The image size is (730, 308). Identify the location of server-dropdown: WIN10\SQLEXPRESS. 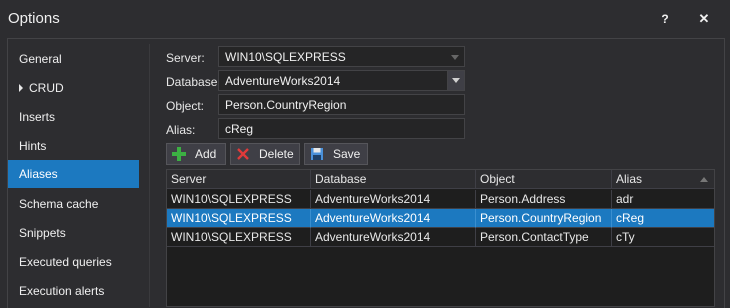
(341, 56).